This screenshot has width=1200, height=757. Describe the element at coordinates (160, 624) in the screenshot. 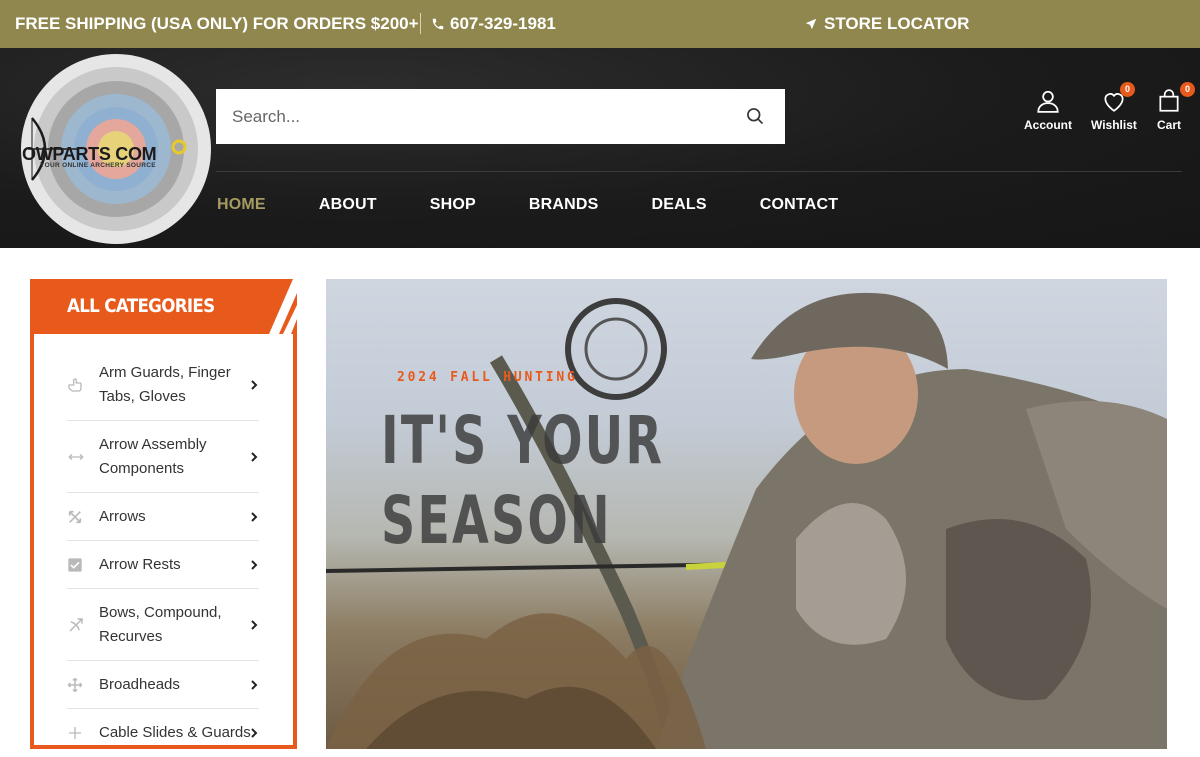

I see `category-label: Bows, Compound, Recurves` at that location.